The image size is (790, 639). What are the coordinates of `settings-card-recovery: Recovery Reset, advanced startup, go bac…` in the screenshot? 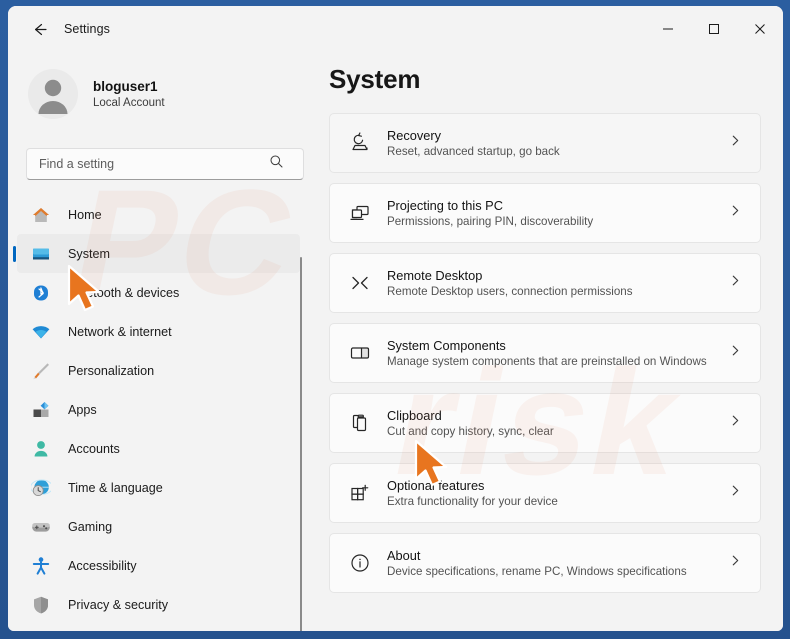 It's located at (545, 143).